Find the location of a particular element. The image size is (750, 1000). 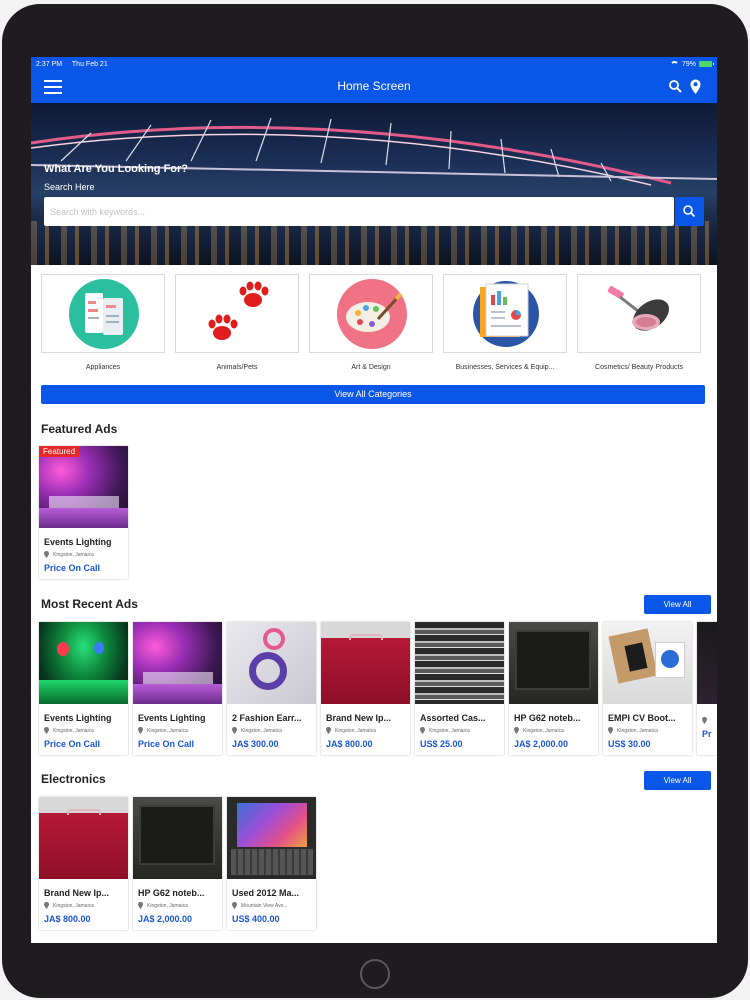

ad-location is located at coordinates (709, 720).